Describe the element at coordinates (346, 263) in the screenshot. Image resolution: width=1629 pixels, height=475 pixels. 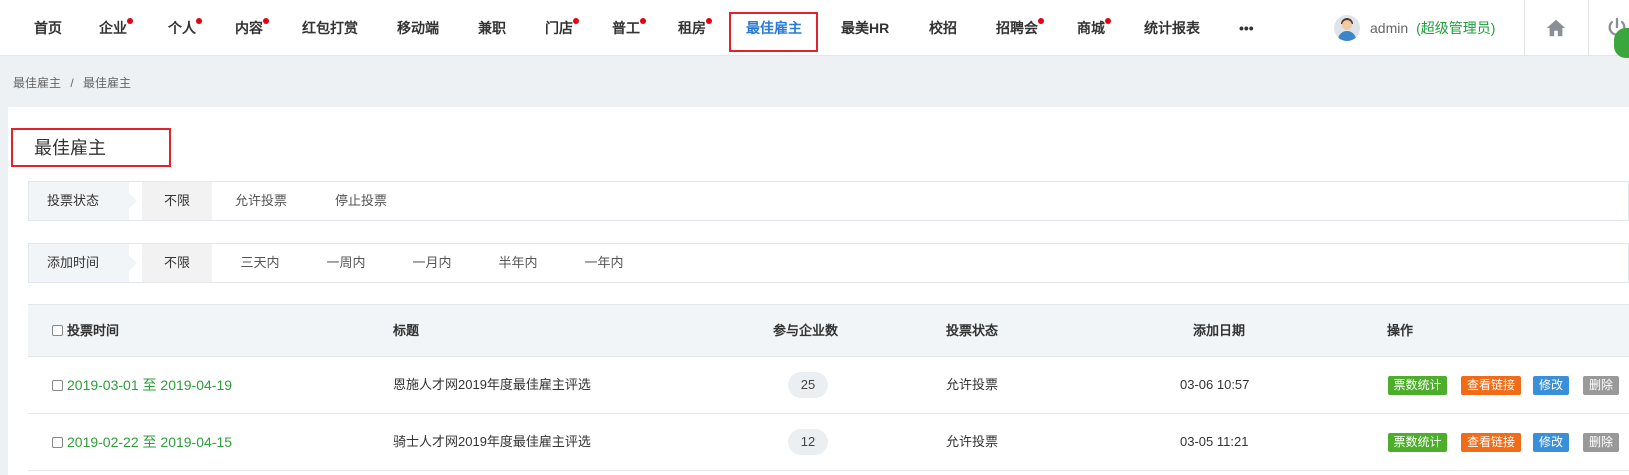
I see `filter-option-one-week: 一周内` at that location.